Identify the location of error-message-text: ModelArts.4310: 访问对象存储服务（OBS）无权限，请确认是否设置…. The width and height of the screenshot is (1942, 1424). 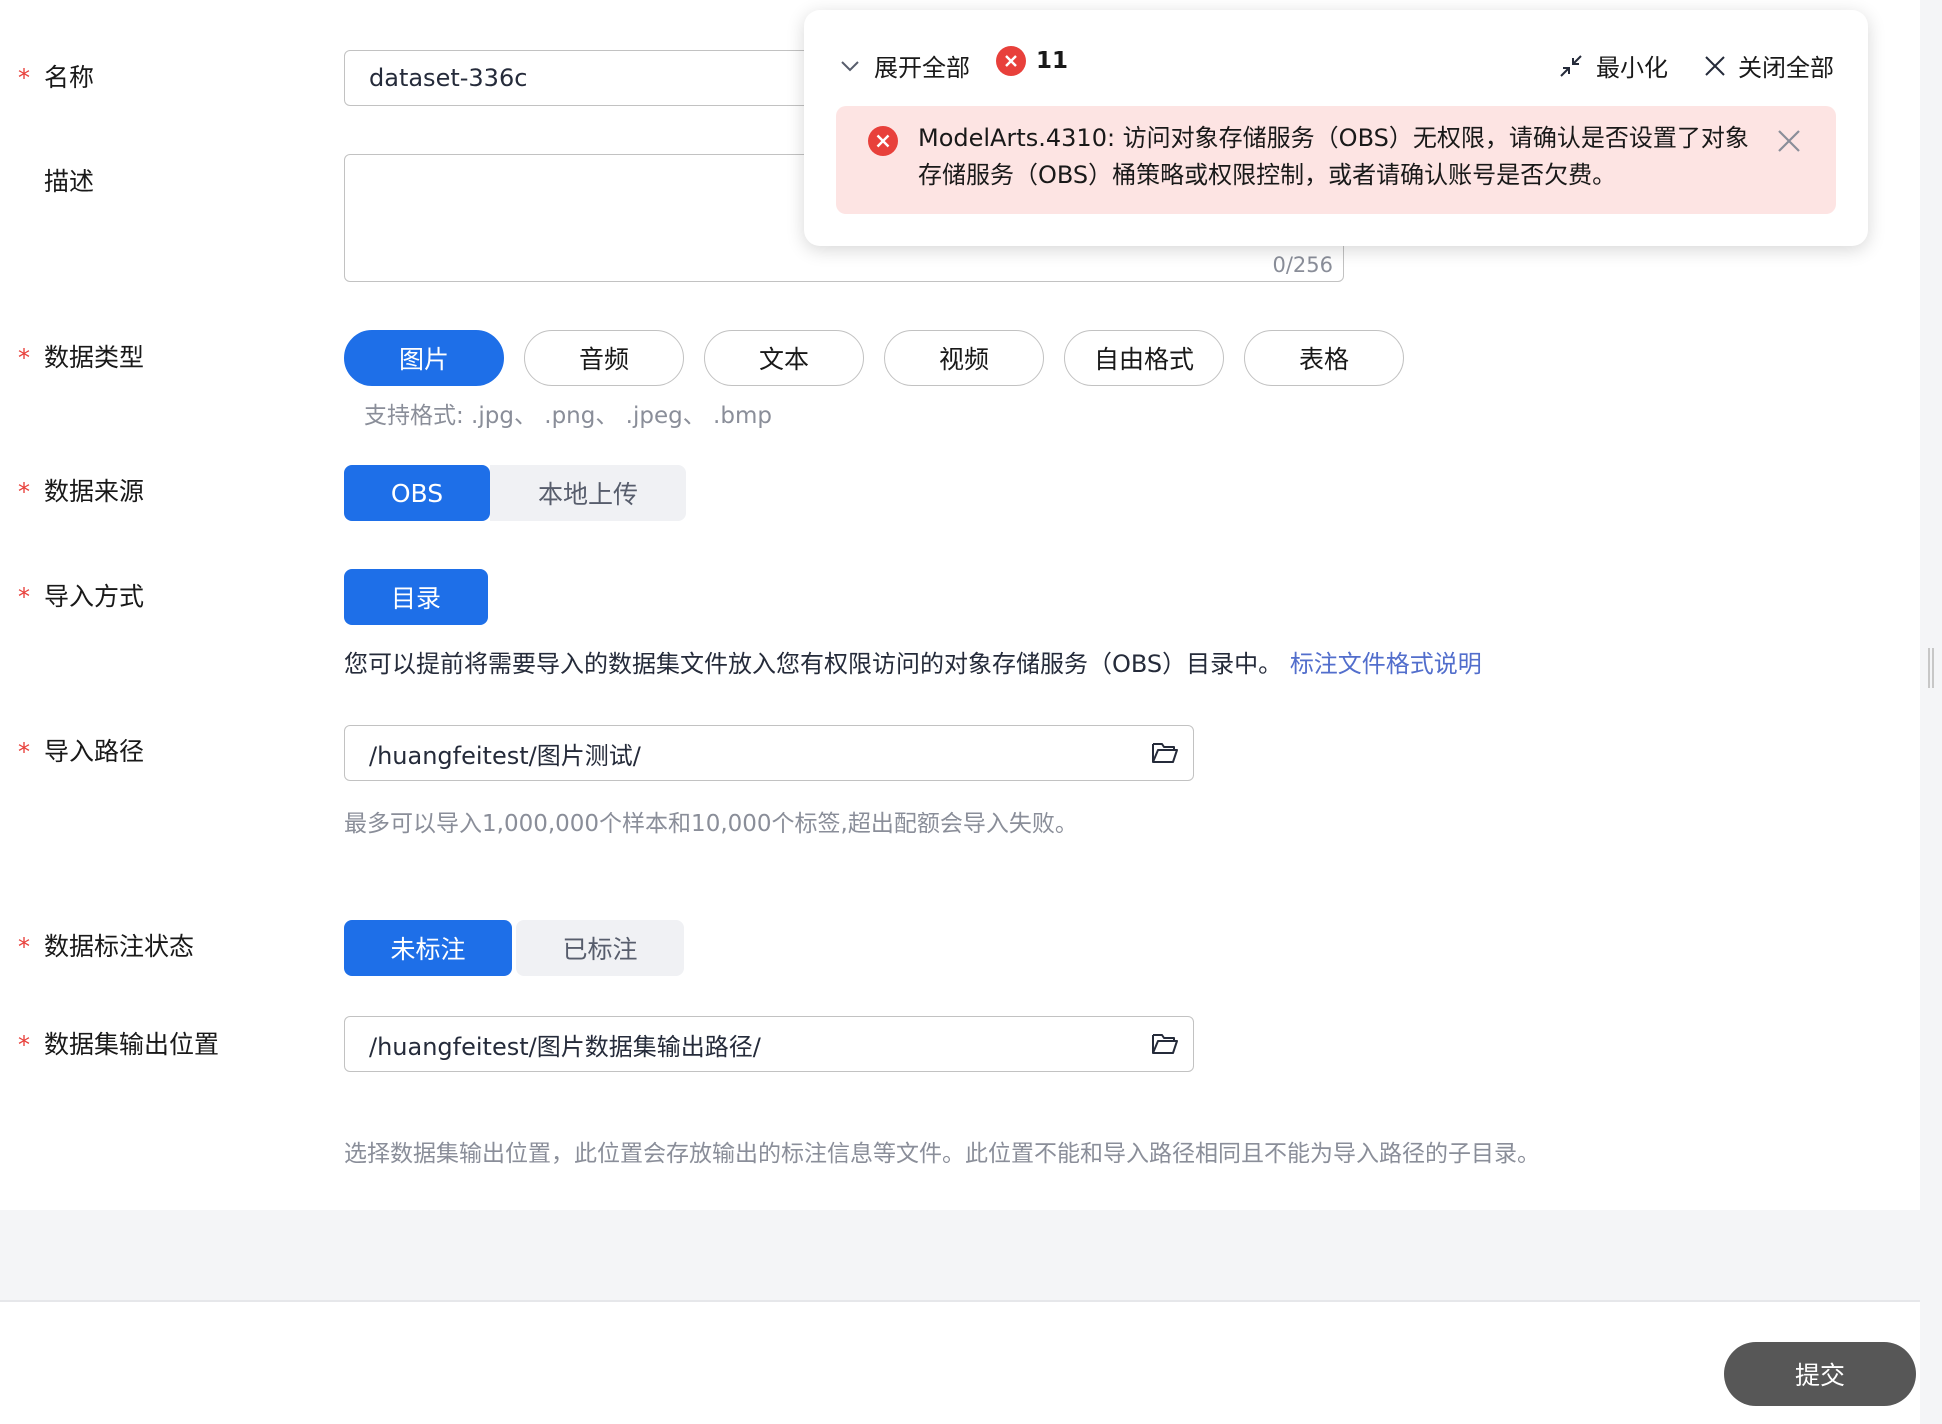
(1333, 156).